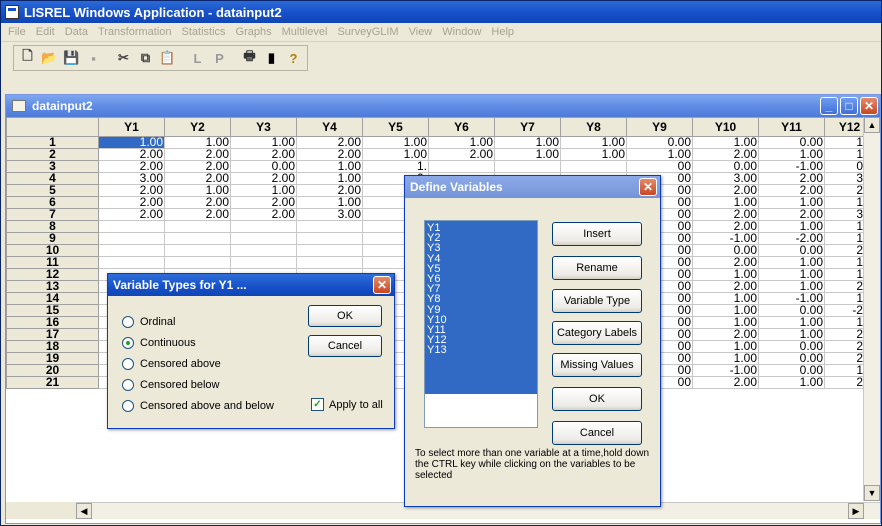 The width and height of the screenshot is (882, 526). Describe the element at coordinates (395, 127) in the screenshot. I see `column-header-y5: Y5` at that location.